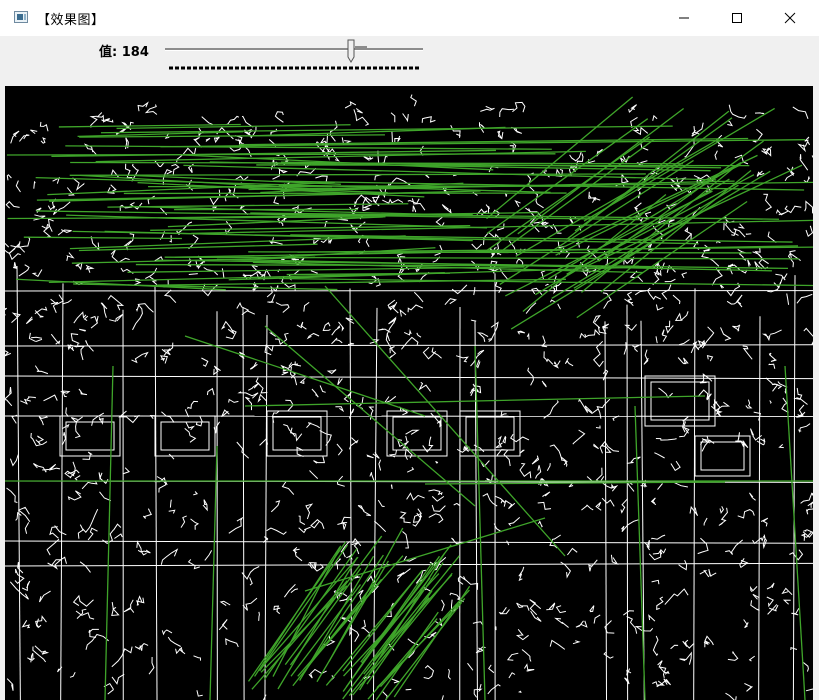 The height and width of the screenshot is (700, 819). I want to click on maximize-button, so click(737, 18).